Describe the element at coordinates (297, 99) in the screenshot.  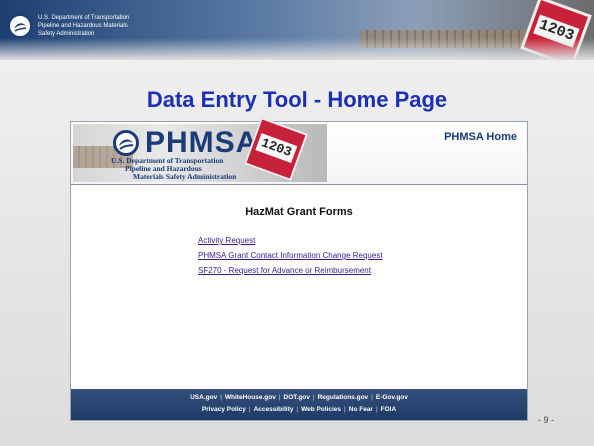
I see `slide-title: Data Entry Tool - Home Page` at that location.